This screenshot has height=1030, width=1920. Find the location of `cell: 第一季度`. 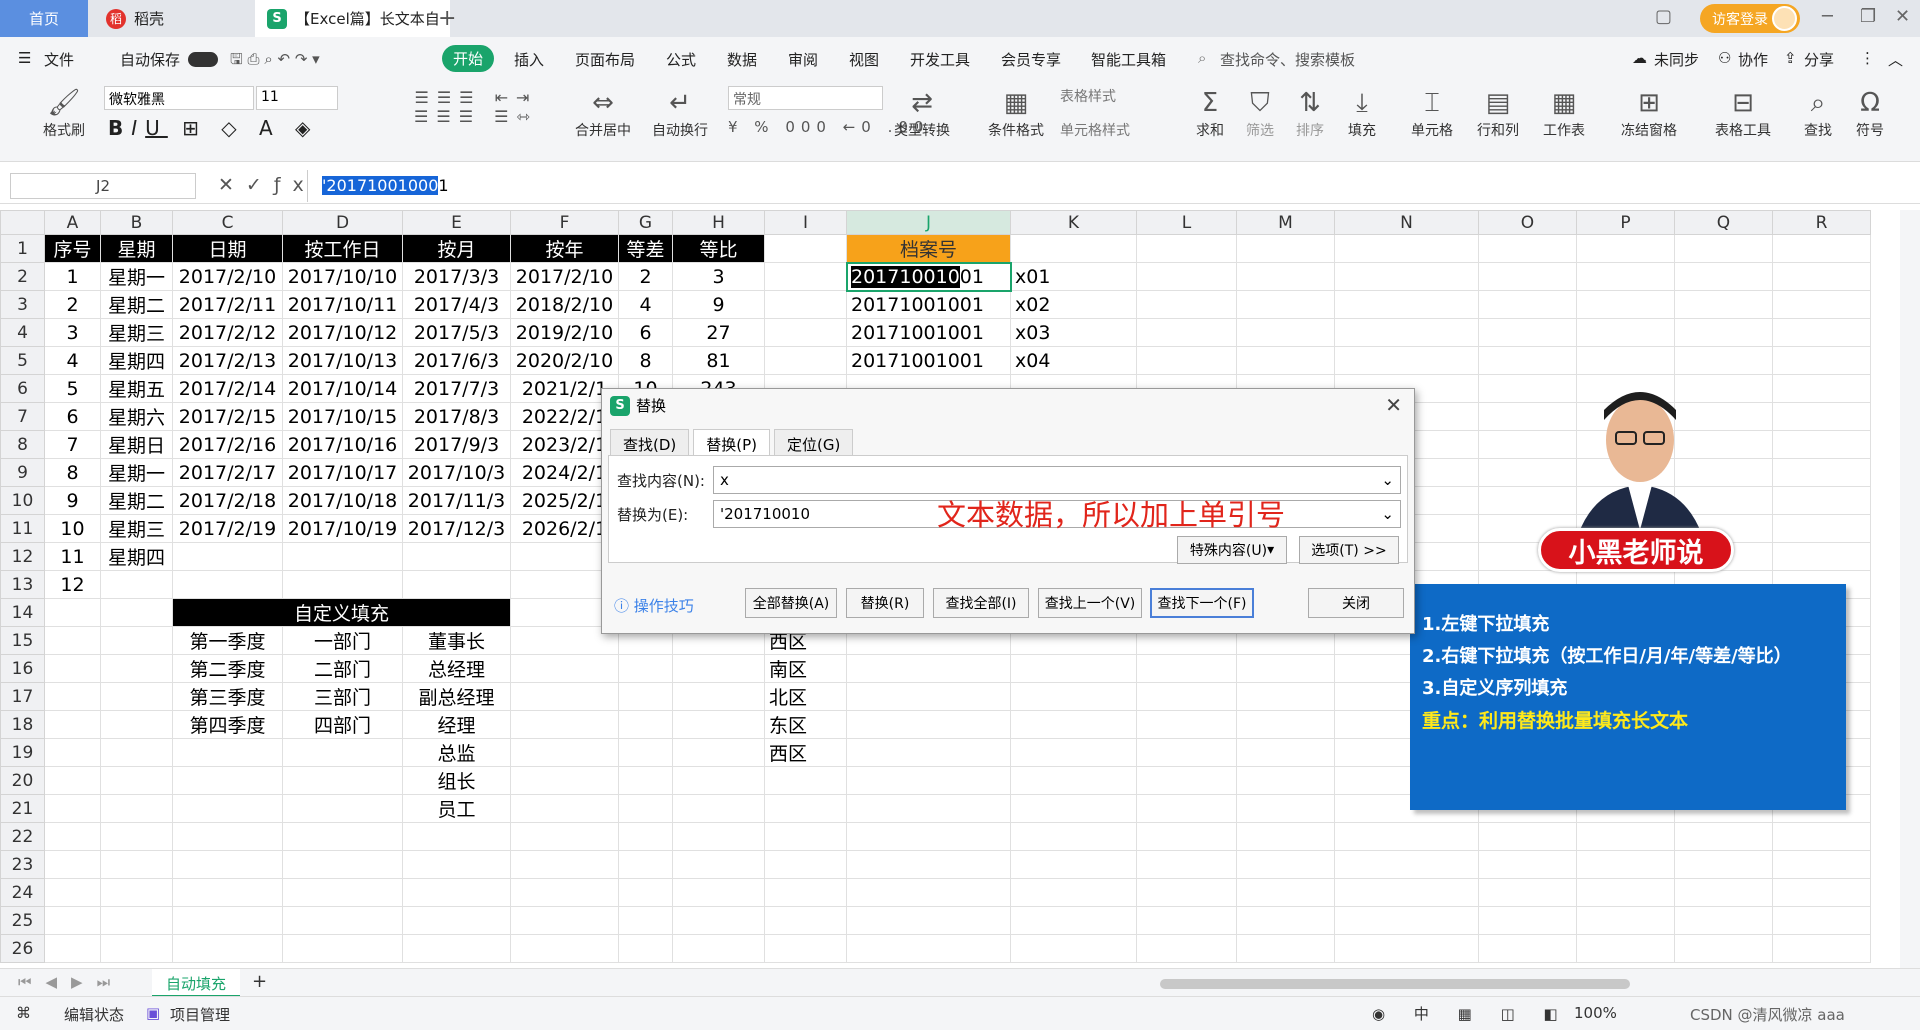

cell: 第一季度 is located at coordinates (227, 640).